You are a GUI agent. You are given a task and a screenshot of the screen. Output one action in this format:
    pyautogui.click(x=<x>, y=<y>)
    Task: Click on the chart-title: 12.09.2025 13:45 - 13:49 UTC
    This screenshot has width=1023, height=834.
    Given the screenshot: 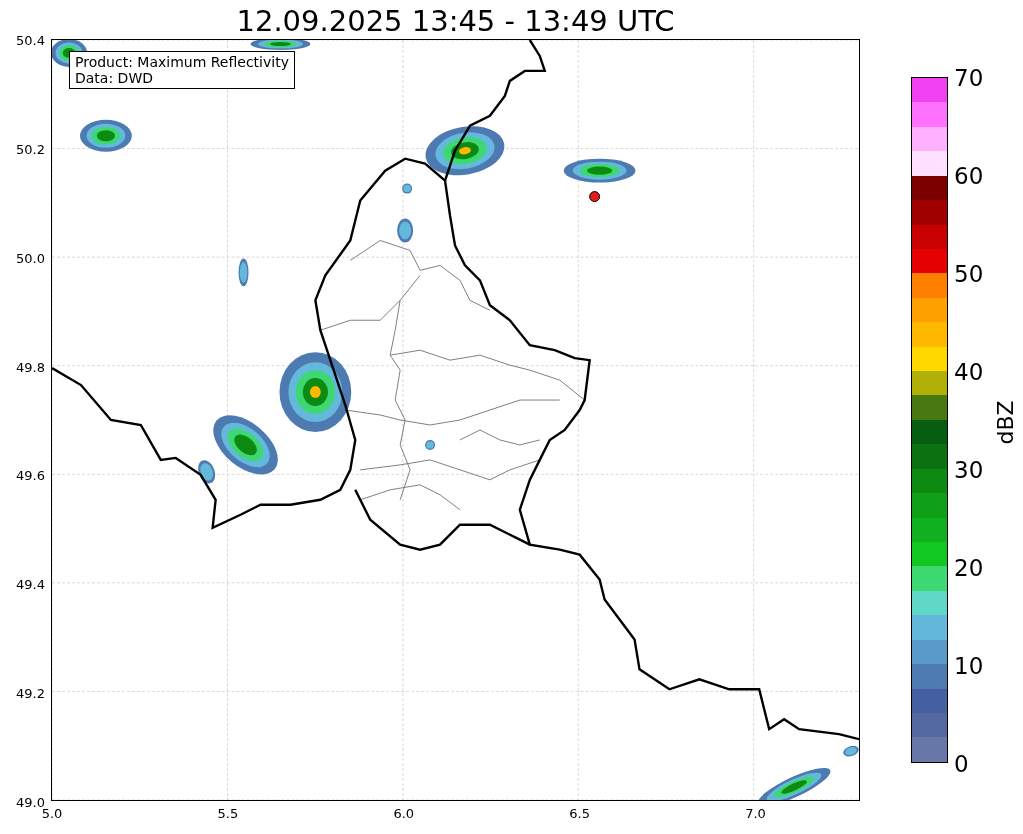 What is the action you would take?
    pyautogui.click(x=455, y=21)
    